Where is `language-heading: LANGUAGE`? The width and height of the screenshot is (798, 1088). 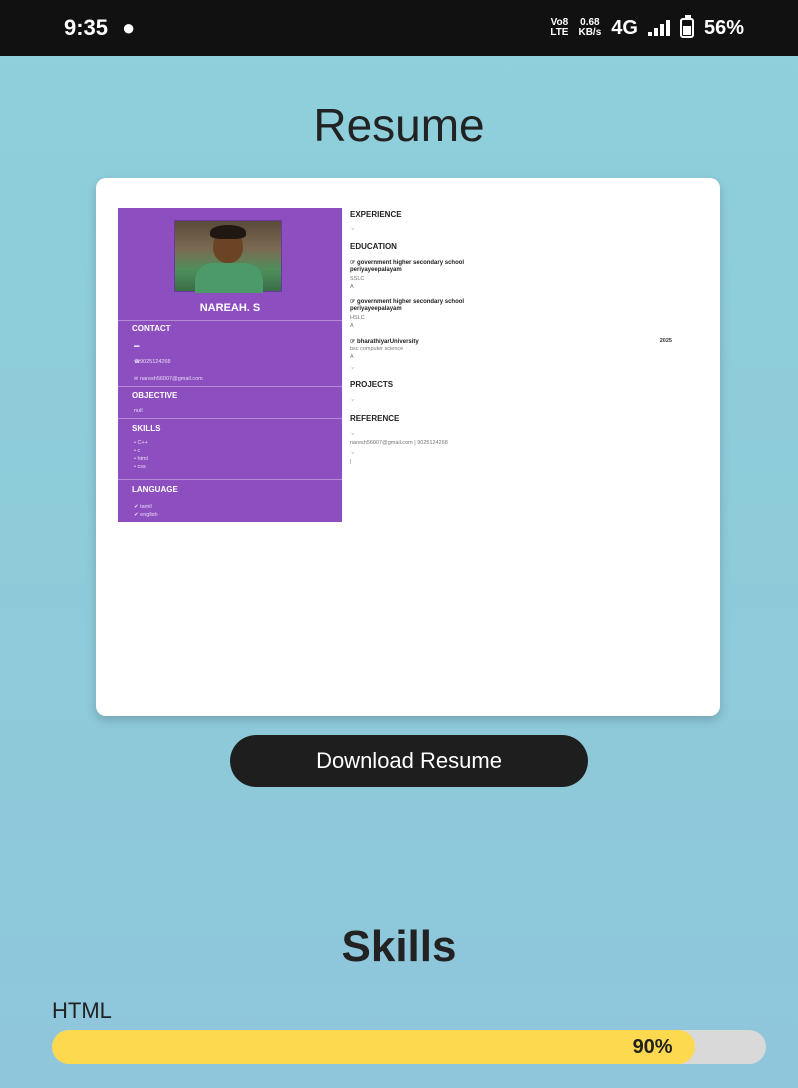 language-heading: LANGUAGE is located at coordinates (155, 489).